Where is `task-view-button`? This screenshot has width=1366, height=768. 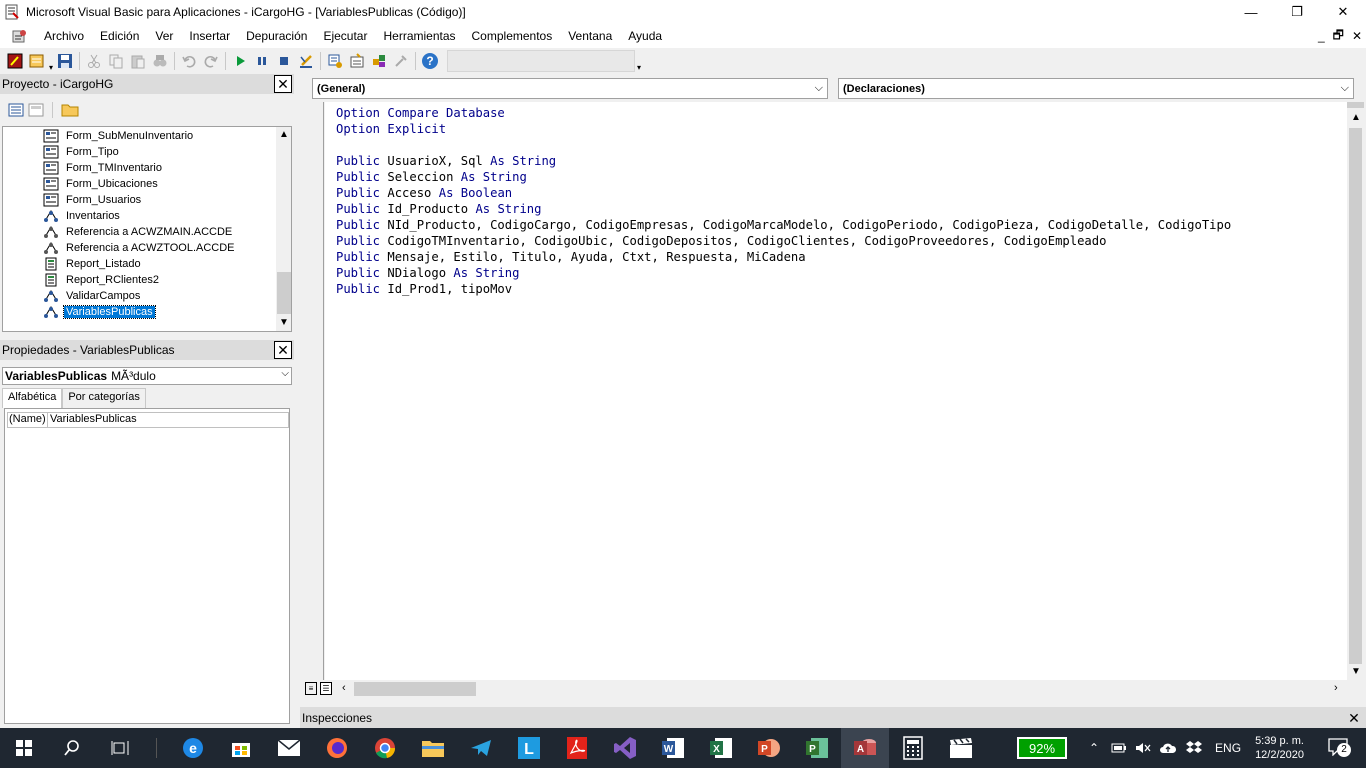
task-view-button is located at coordinates (120, 748).